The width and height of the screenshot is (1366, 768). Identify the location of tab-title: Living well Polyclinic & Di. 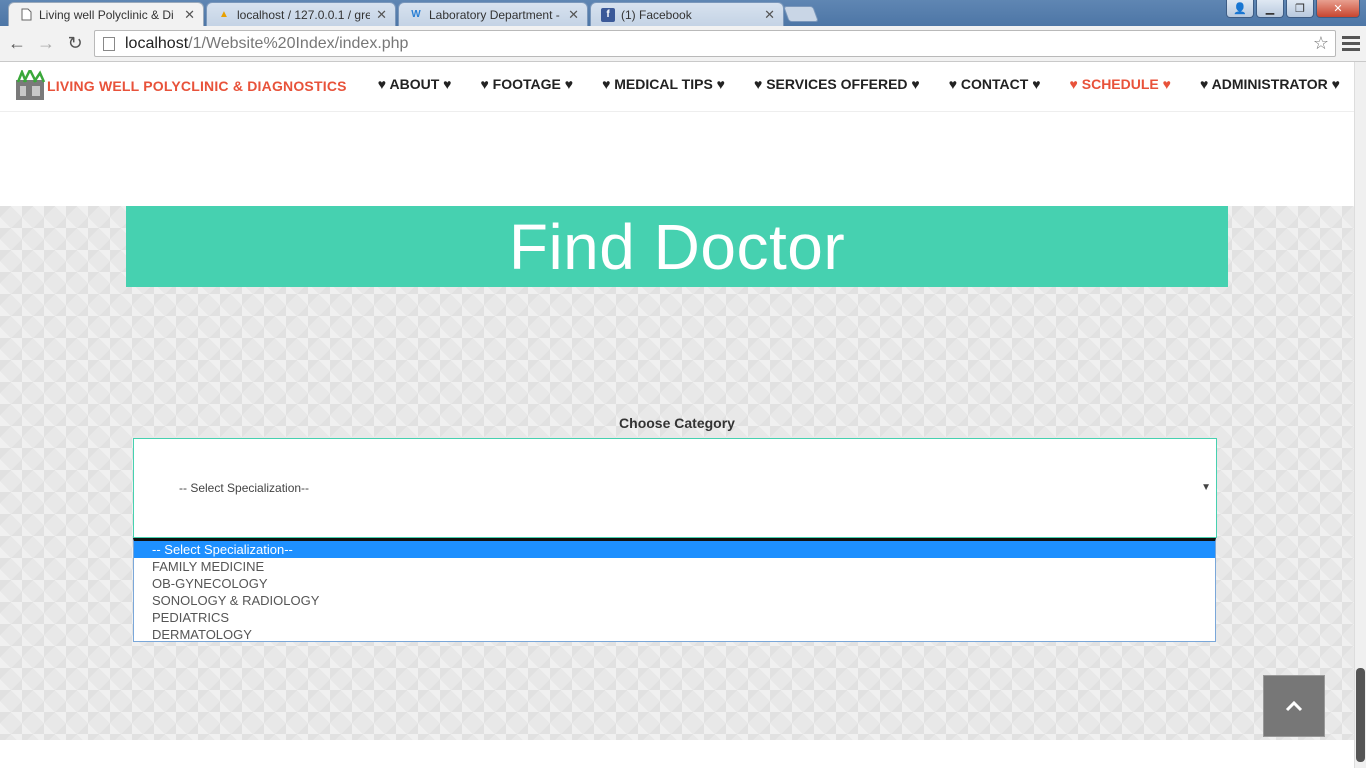
(106, 14).